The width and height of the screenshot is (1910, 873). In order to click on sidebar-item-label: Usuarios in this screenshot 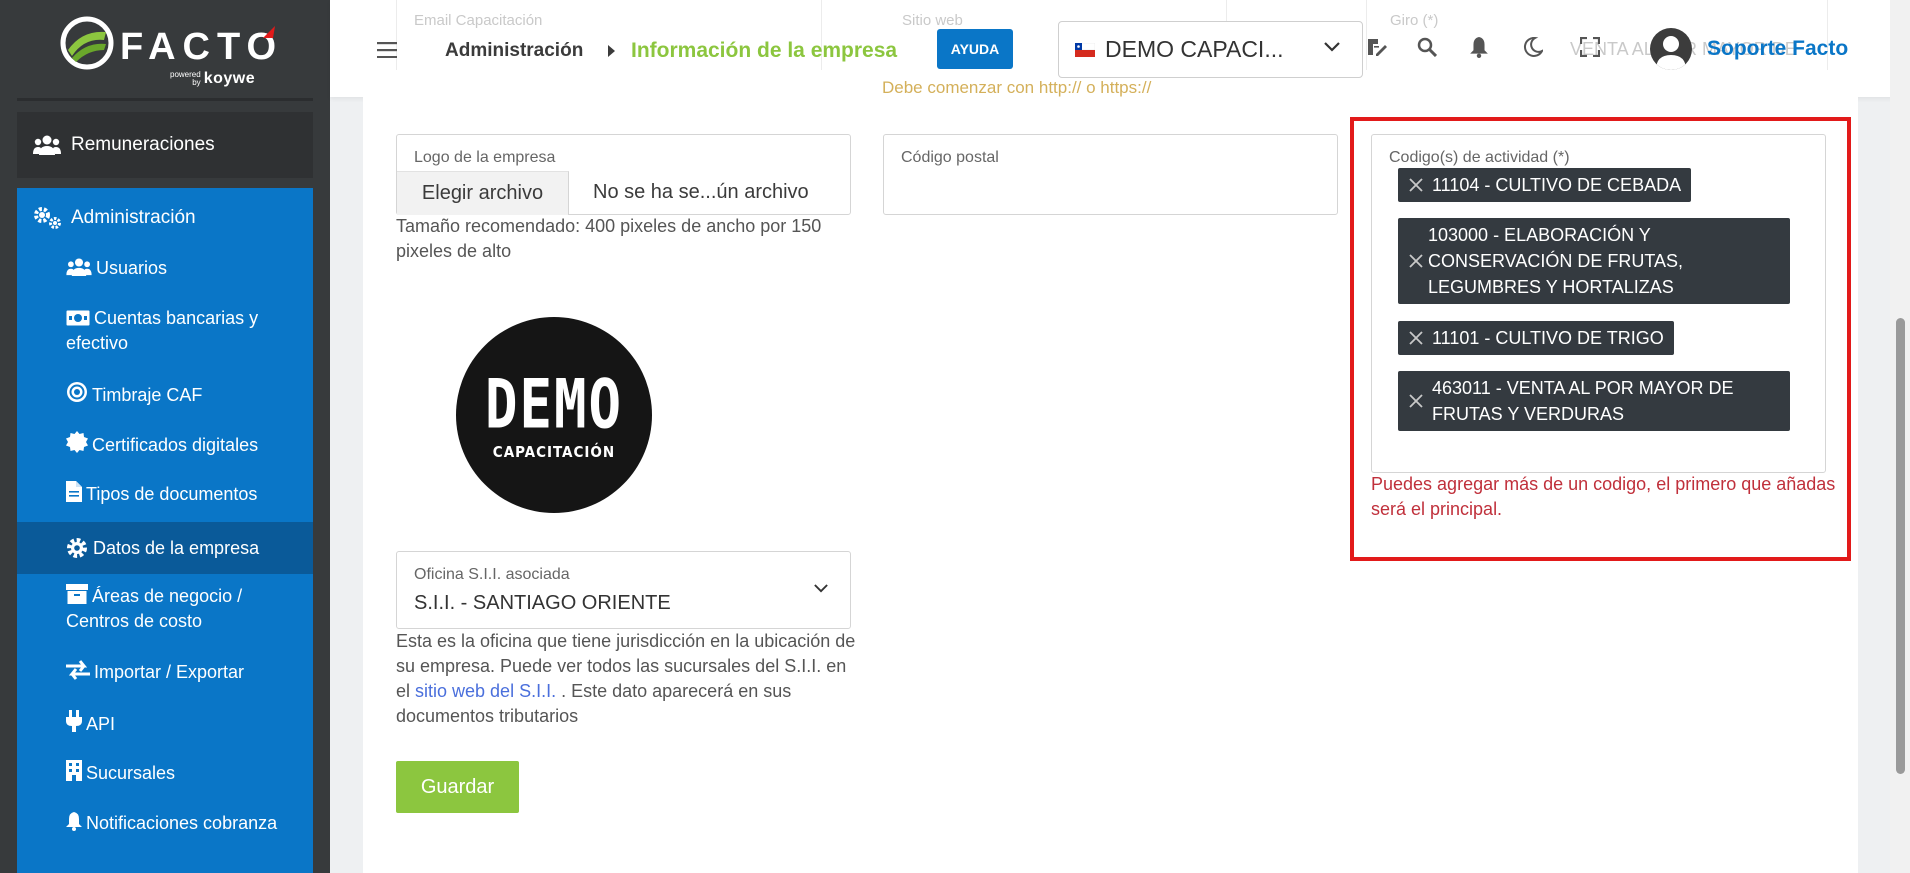, I will do `click(132, 268)`.